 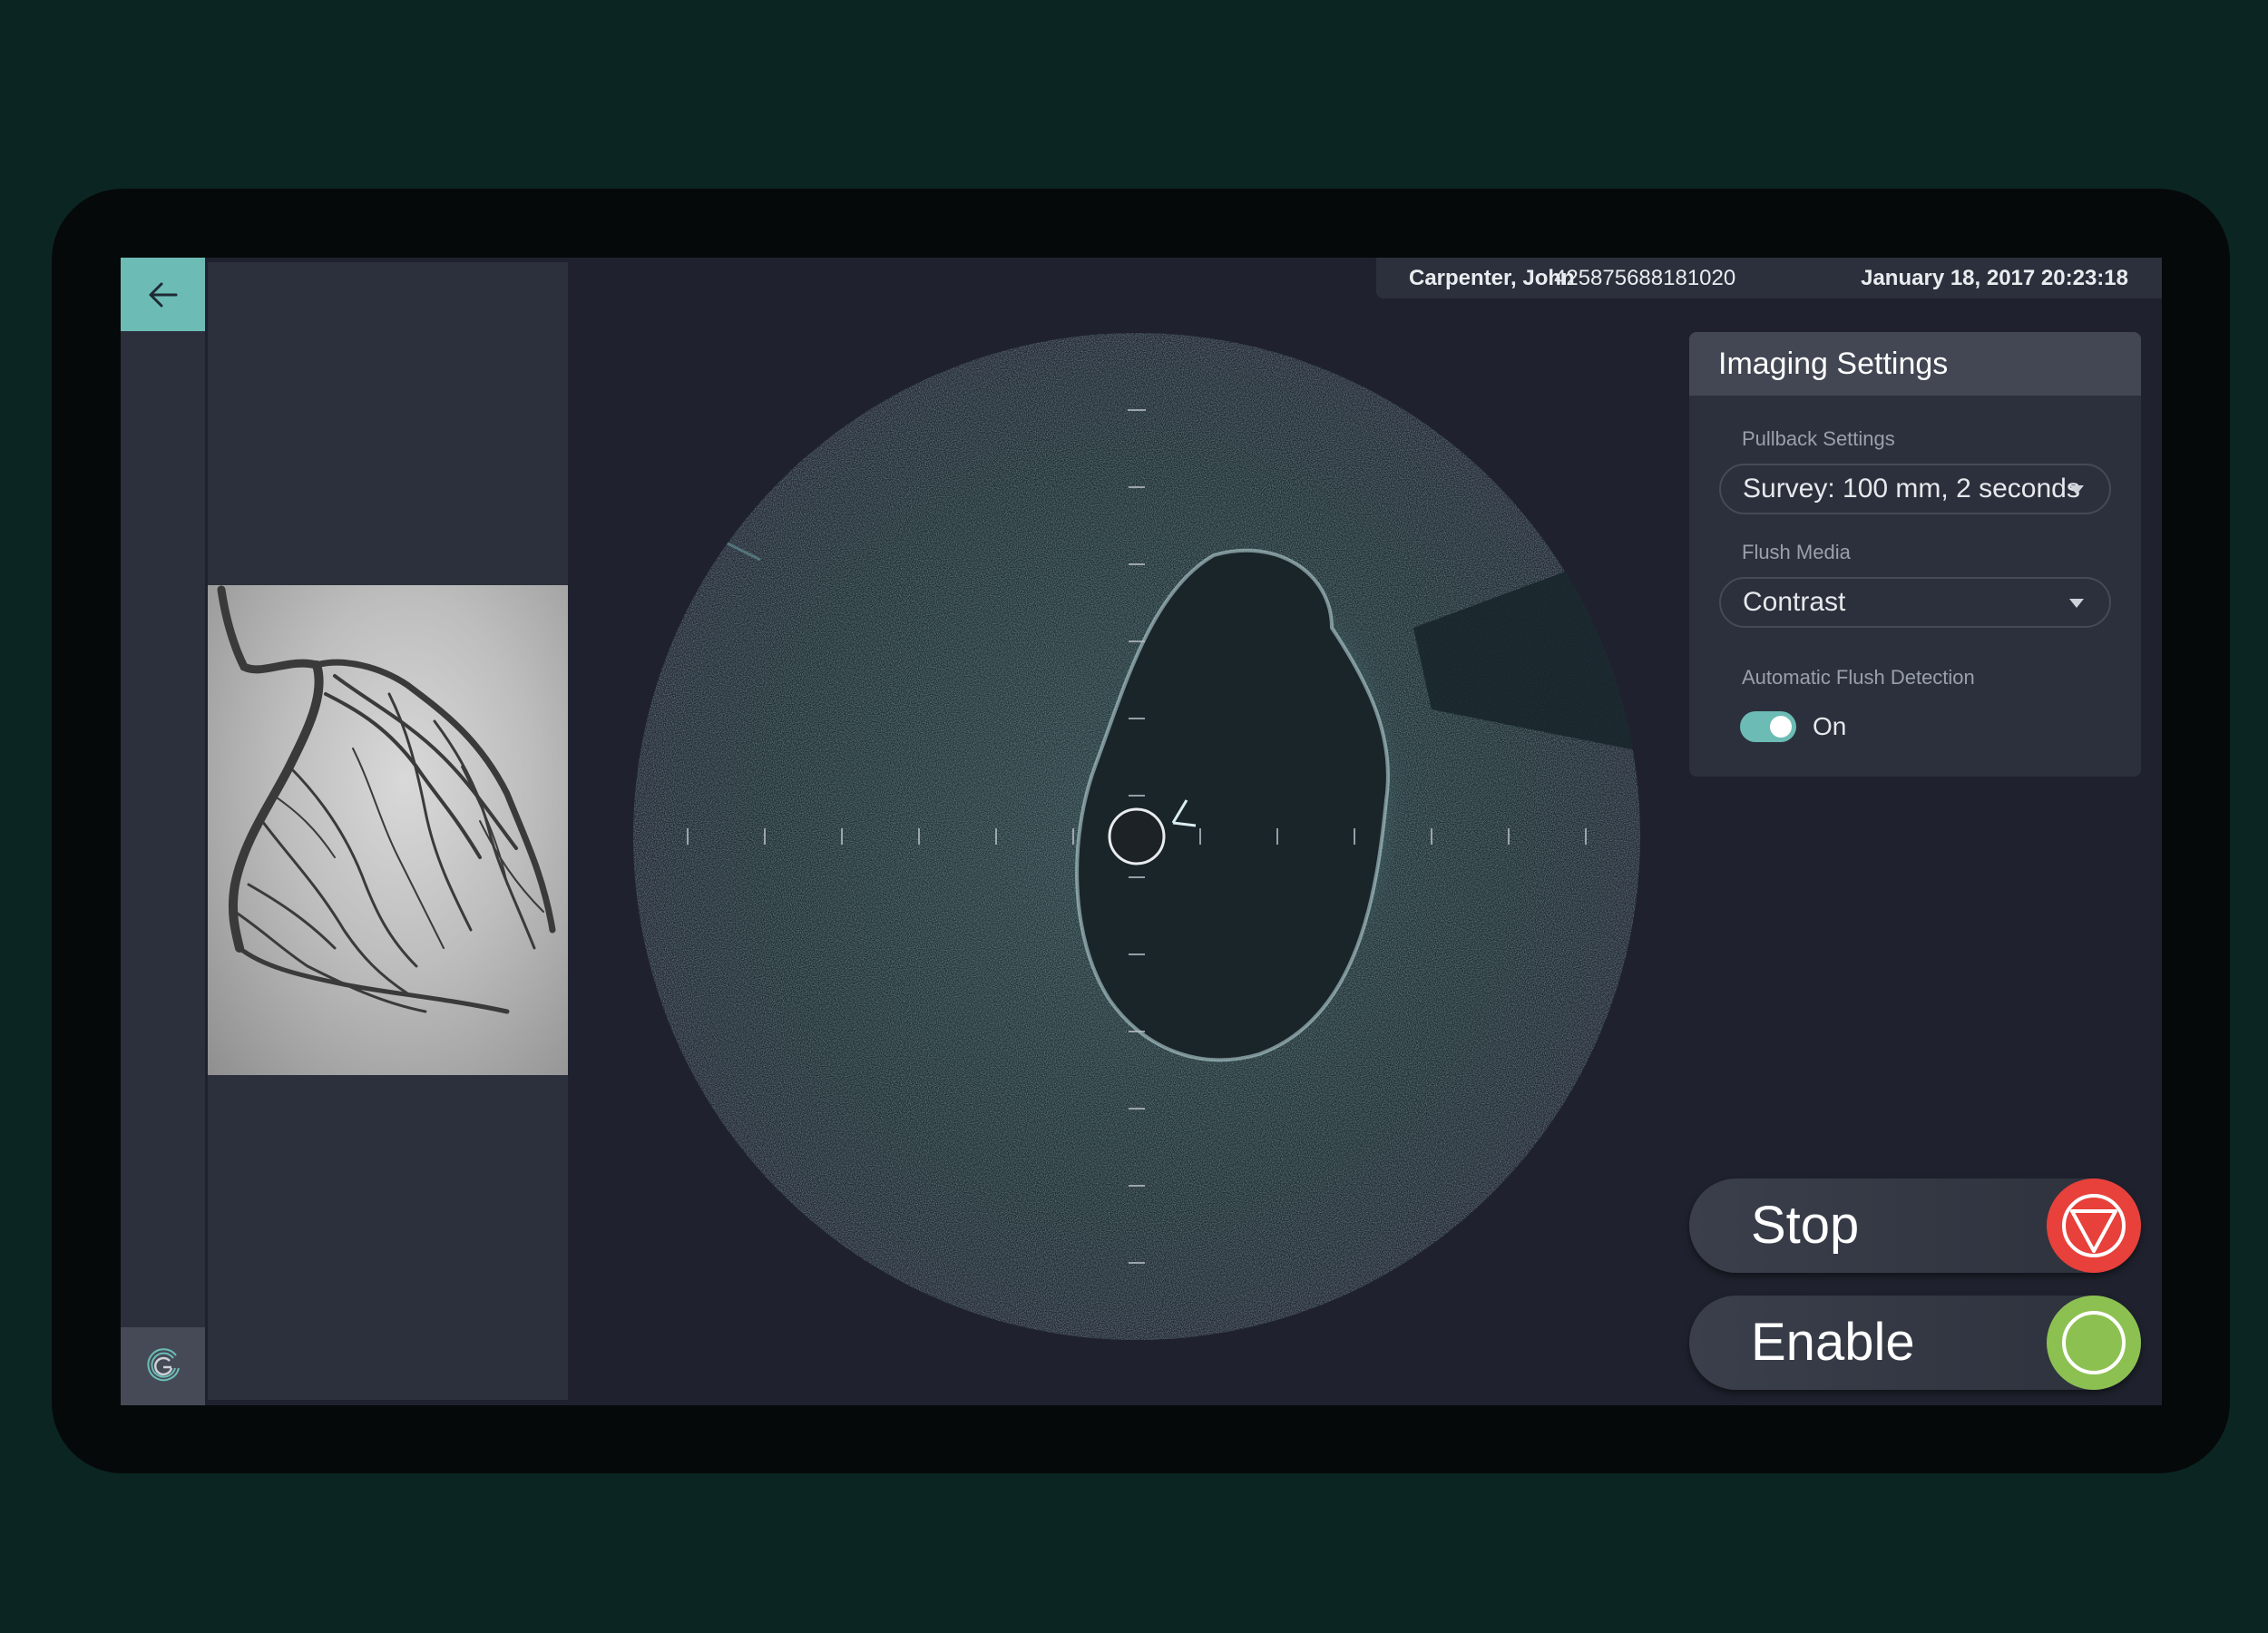 I want to click on nav-rail, so click(x=163, y=831).